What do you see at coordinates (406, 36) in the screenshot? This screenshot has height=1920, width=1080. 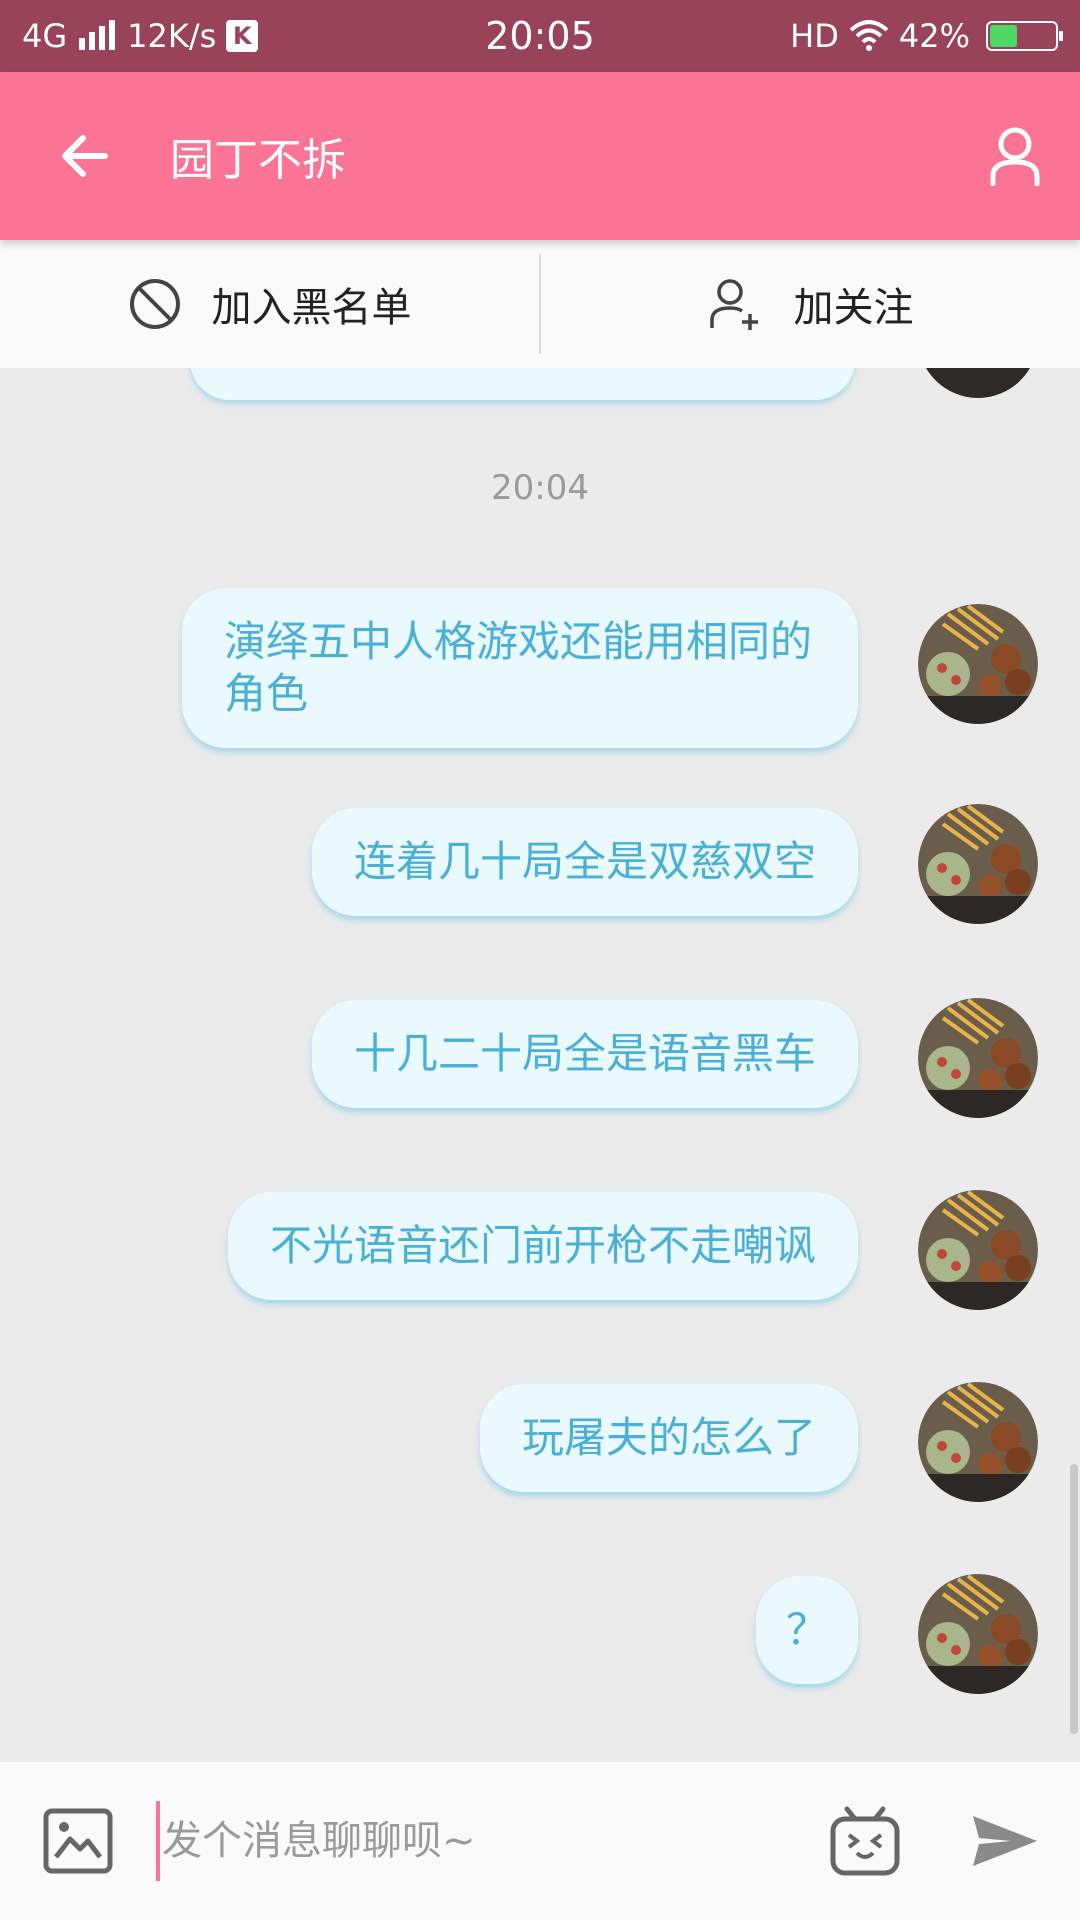 I see `status-left: 4G 12K/s K` at bounding box center [406, 36].